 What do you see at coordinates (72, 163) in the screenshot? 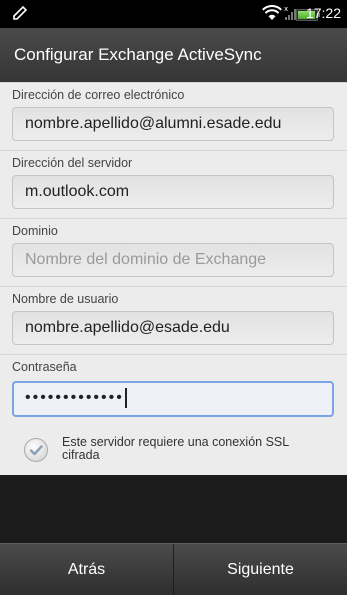
I see `server-label: Dirección del servidor` at bounding box center [72, 163].